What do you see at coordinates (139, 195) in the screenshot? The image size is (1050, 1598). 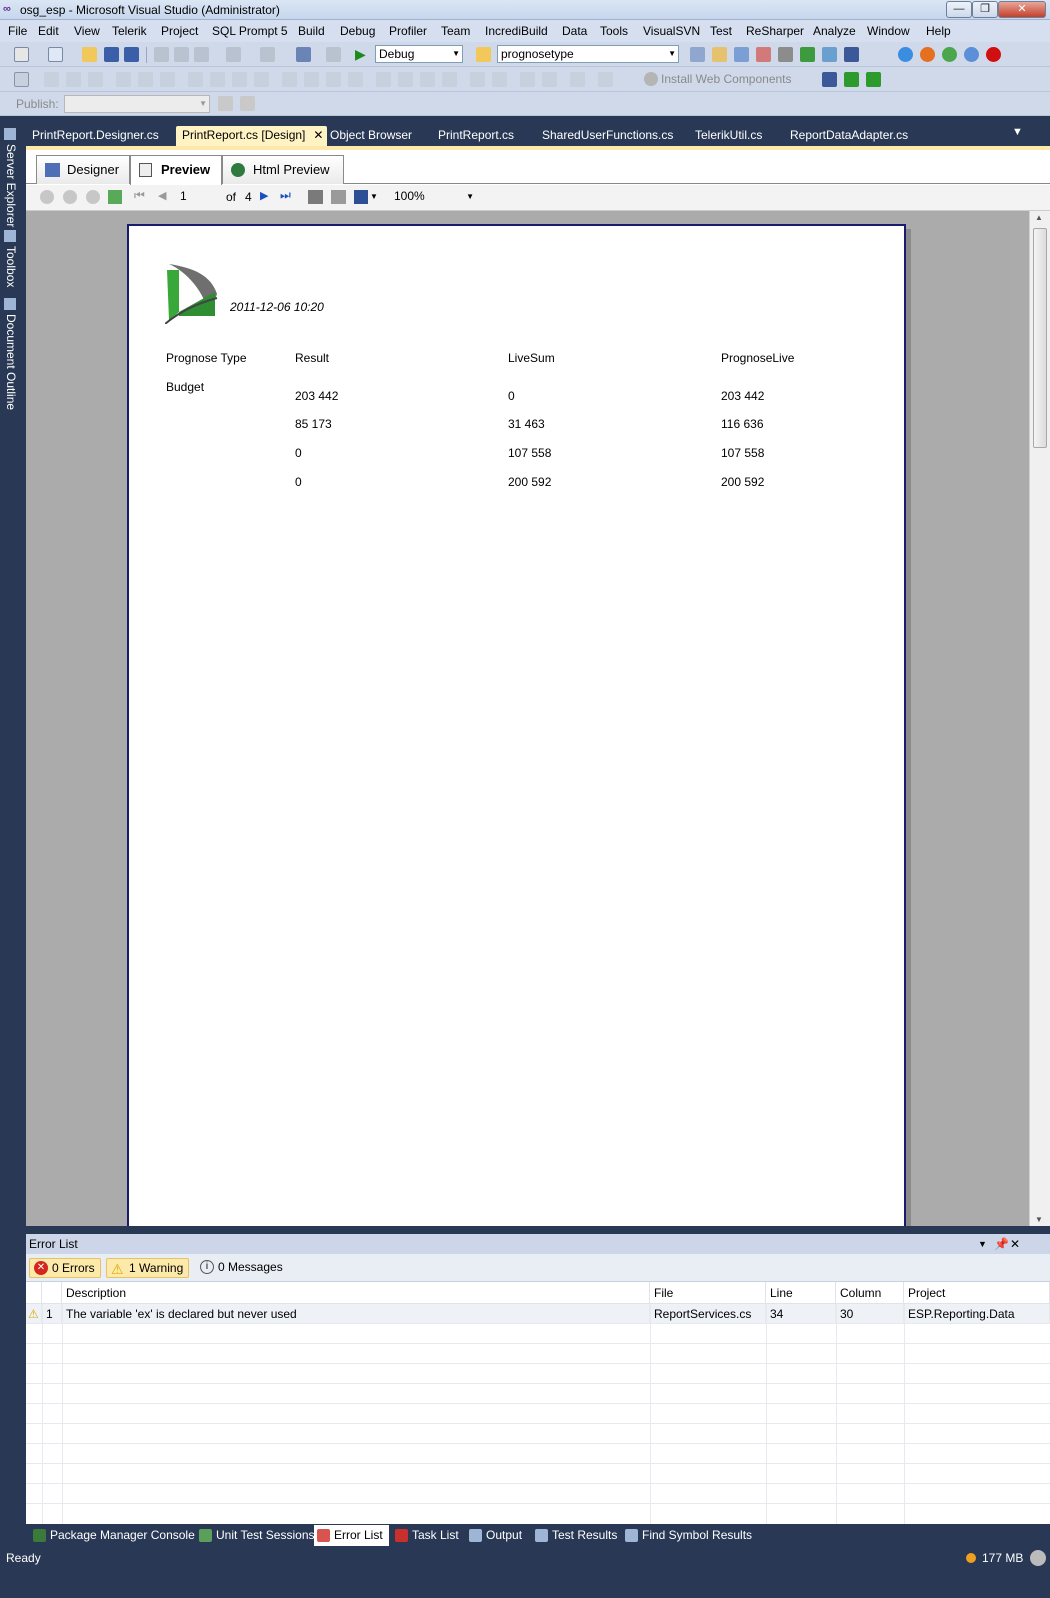 I see `first-page-icon: ⏮` at bounding box center [139, 195].